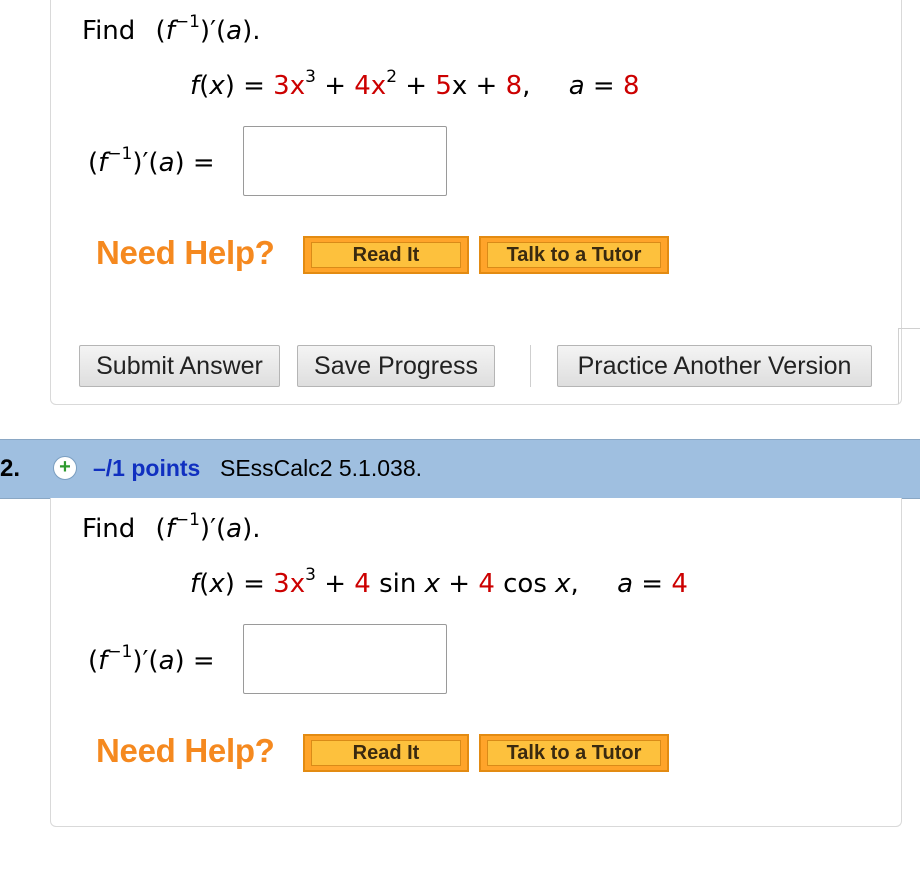 The height and width of the screenshot is (876, 920). What do you see at coordinates (439, 582) in the screenshot?
I see `question-2-formula: f(x) = 3x3 + 4 sin x + 4 cos x, a = 4` at bounding box center [439, 582].